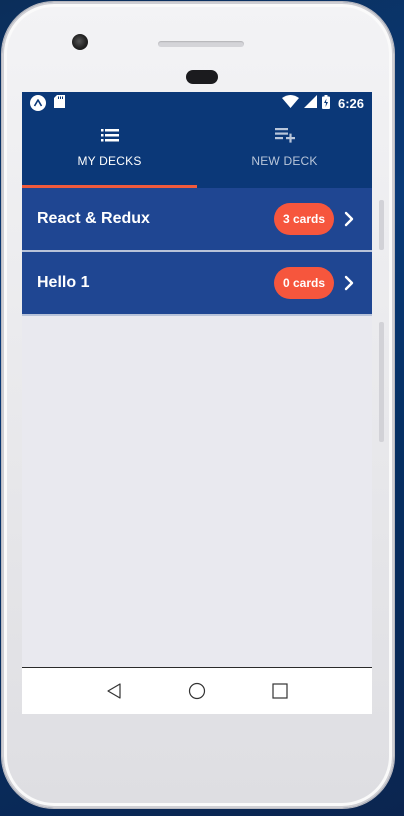  What do you see at coordinates (201, 44) in the screenshot?
I see `earpiece-speaker` at bounding box center [201, 44].